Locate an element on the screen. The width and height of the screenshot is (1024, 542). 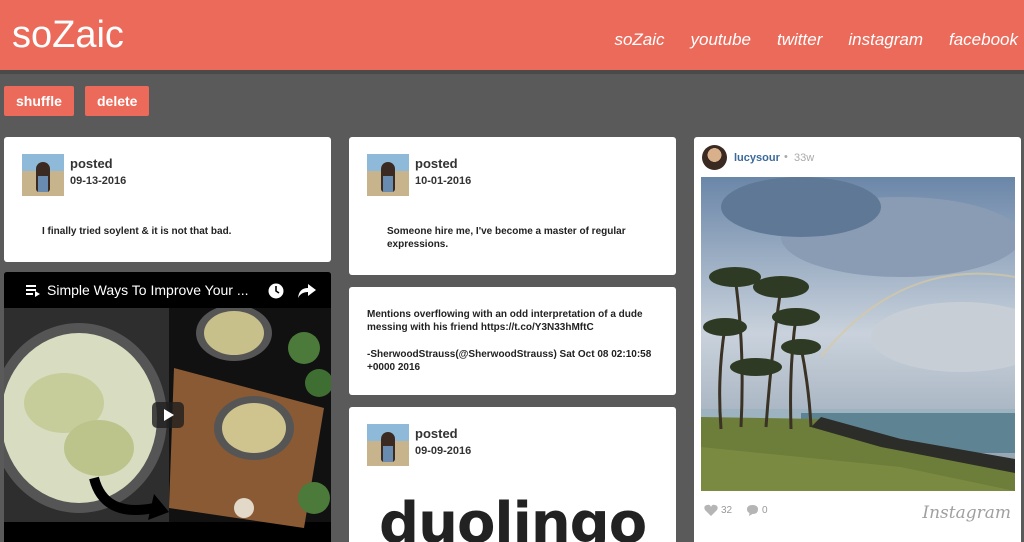
play-icon is located at coordinates (168, 415).